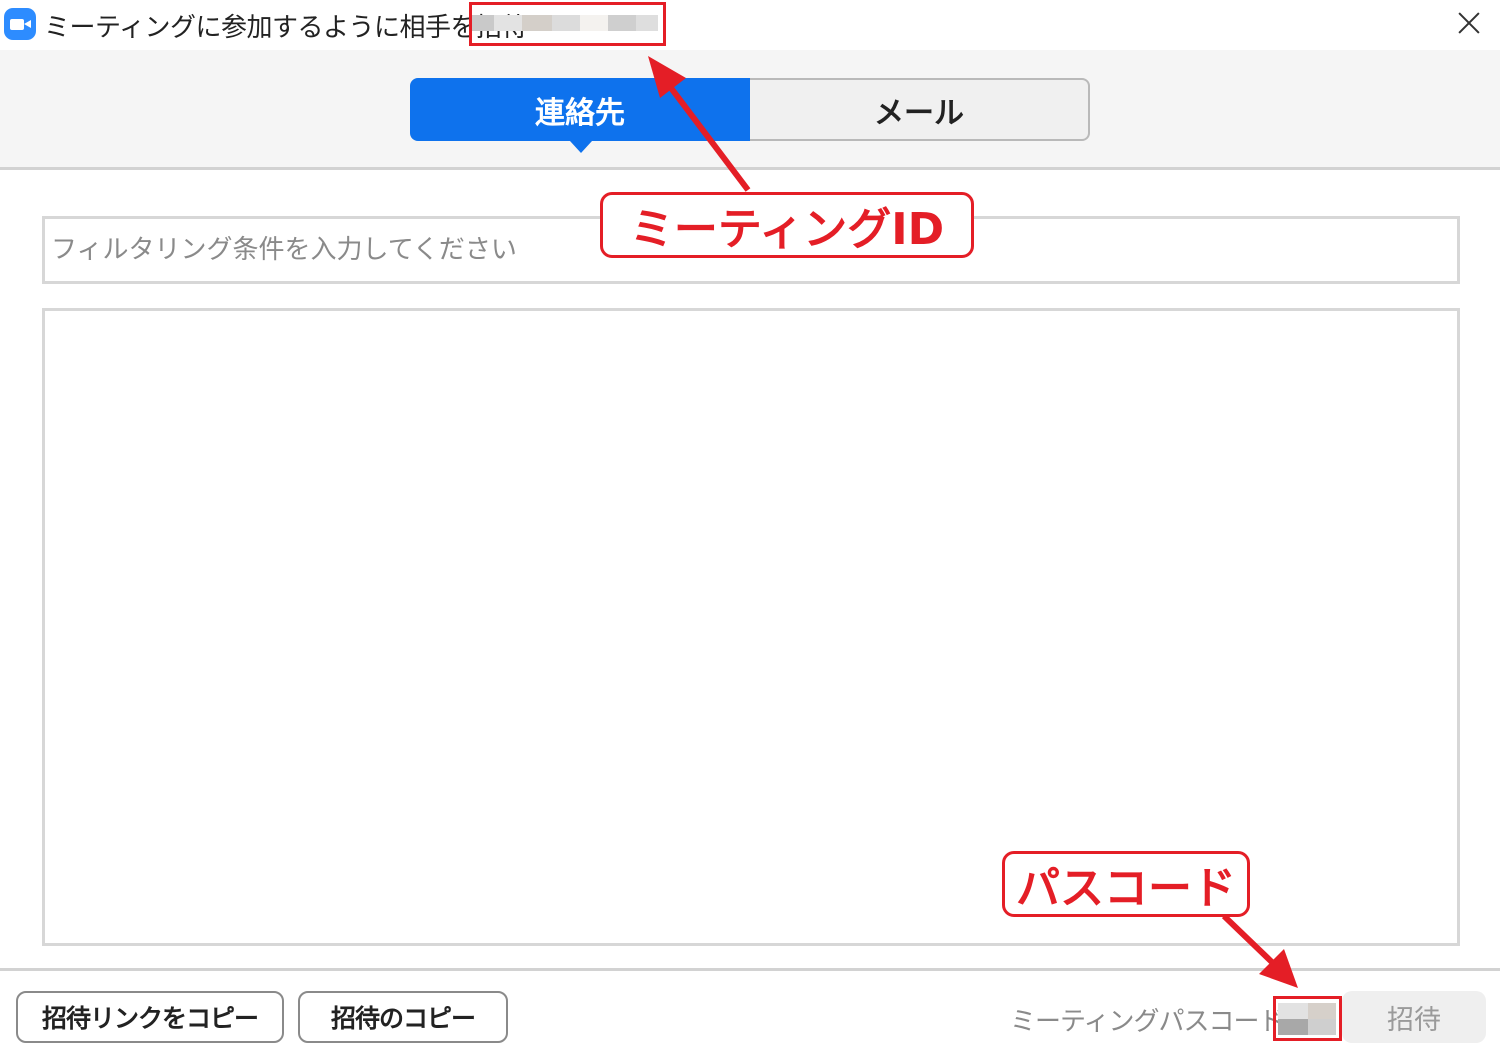 Image resolution: width=1500 pixels, height=1053 pixels. What do you see at coordinates (1126, 884) in the screenshot?
I see `passcode-callout: パスコード` at bounding box center [1126, 884].